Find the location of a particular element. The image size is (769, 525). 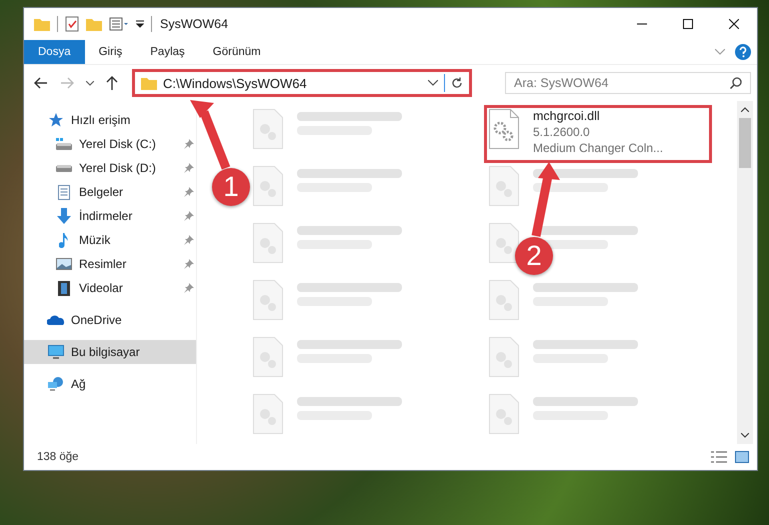

search-icon is located at coordinates (736, 83).